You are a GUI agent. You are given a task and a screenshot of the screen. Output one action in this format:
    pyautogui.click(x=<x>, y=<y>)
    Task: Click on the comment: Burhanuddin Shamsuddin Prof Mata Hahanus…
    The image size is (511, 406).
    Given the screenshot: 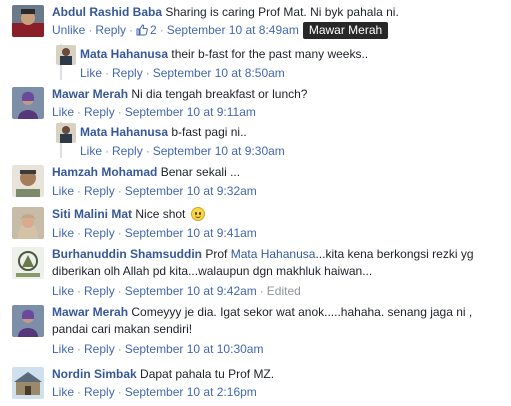 What is the action you would take?
    pyautogui.click(x=255, y=273)
    